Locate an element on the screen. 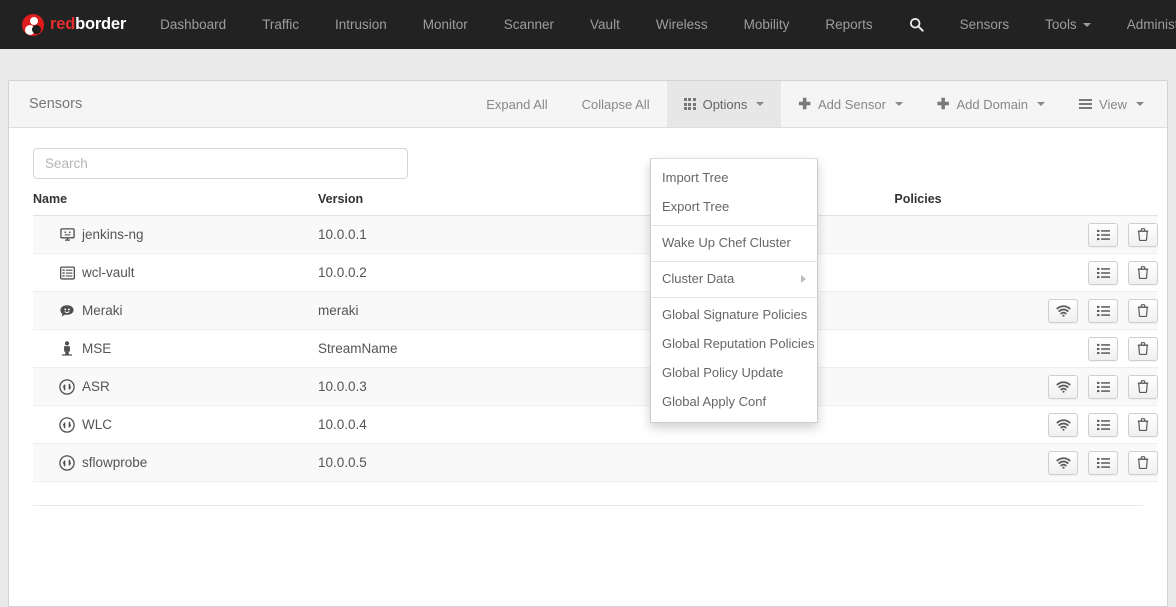 This screenshot has width=1176, height=607. search-input is located at coordinates (220, 163).